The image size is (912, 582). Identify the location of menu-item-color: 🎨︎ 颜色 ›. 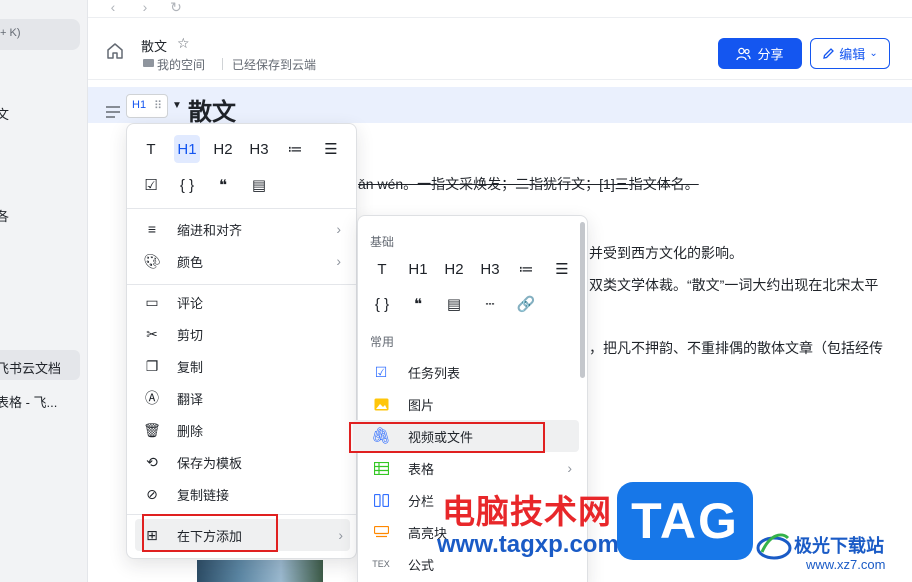
(241, 261).